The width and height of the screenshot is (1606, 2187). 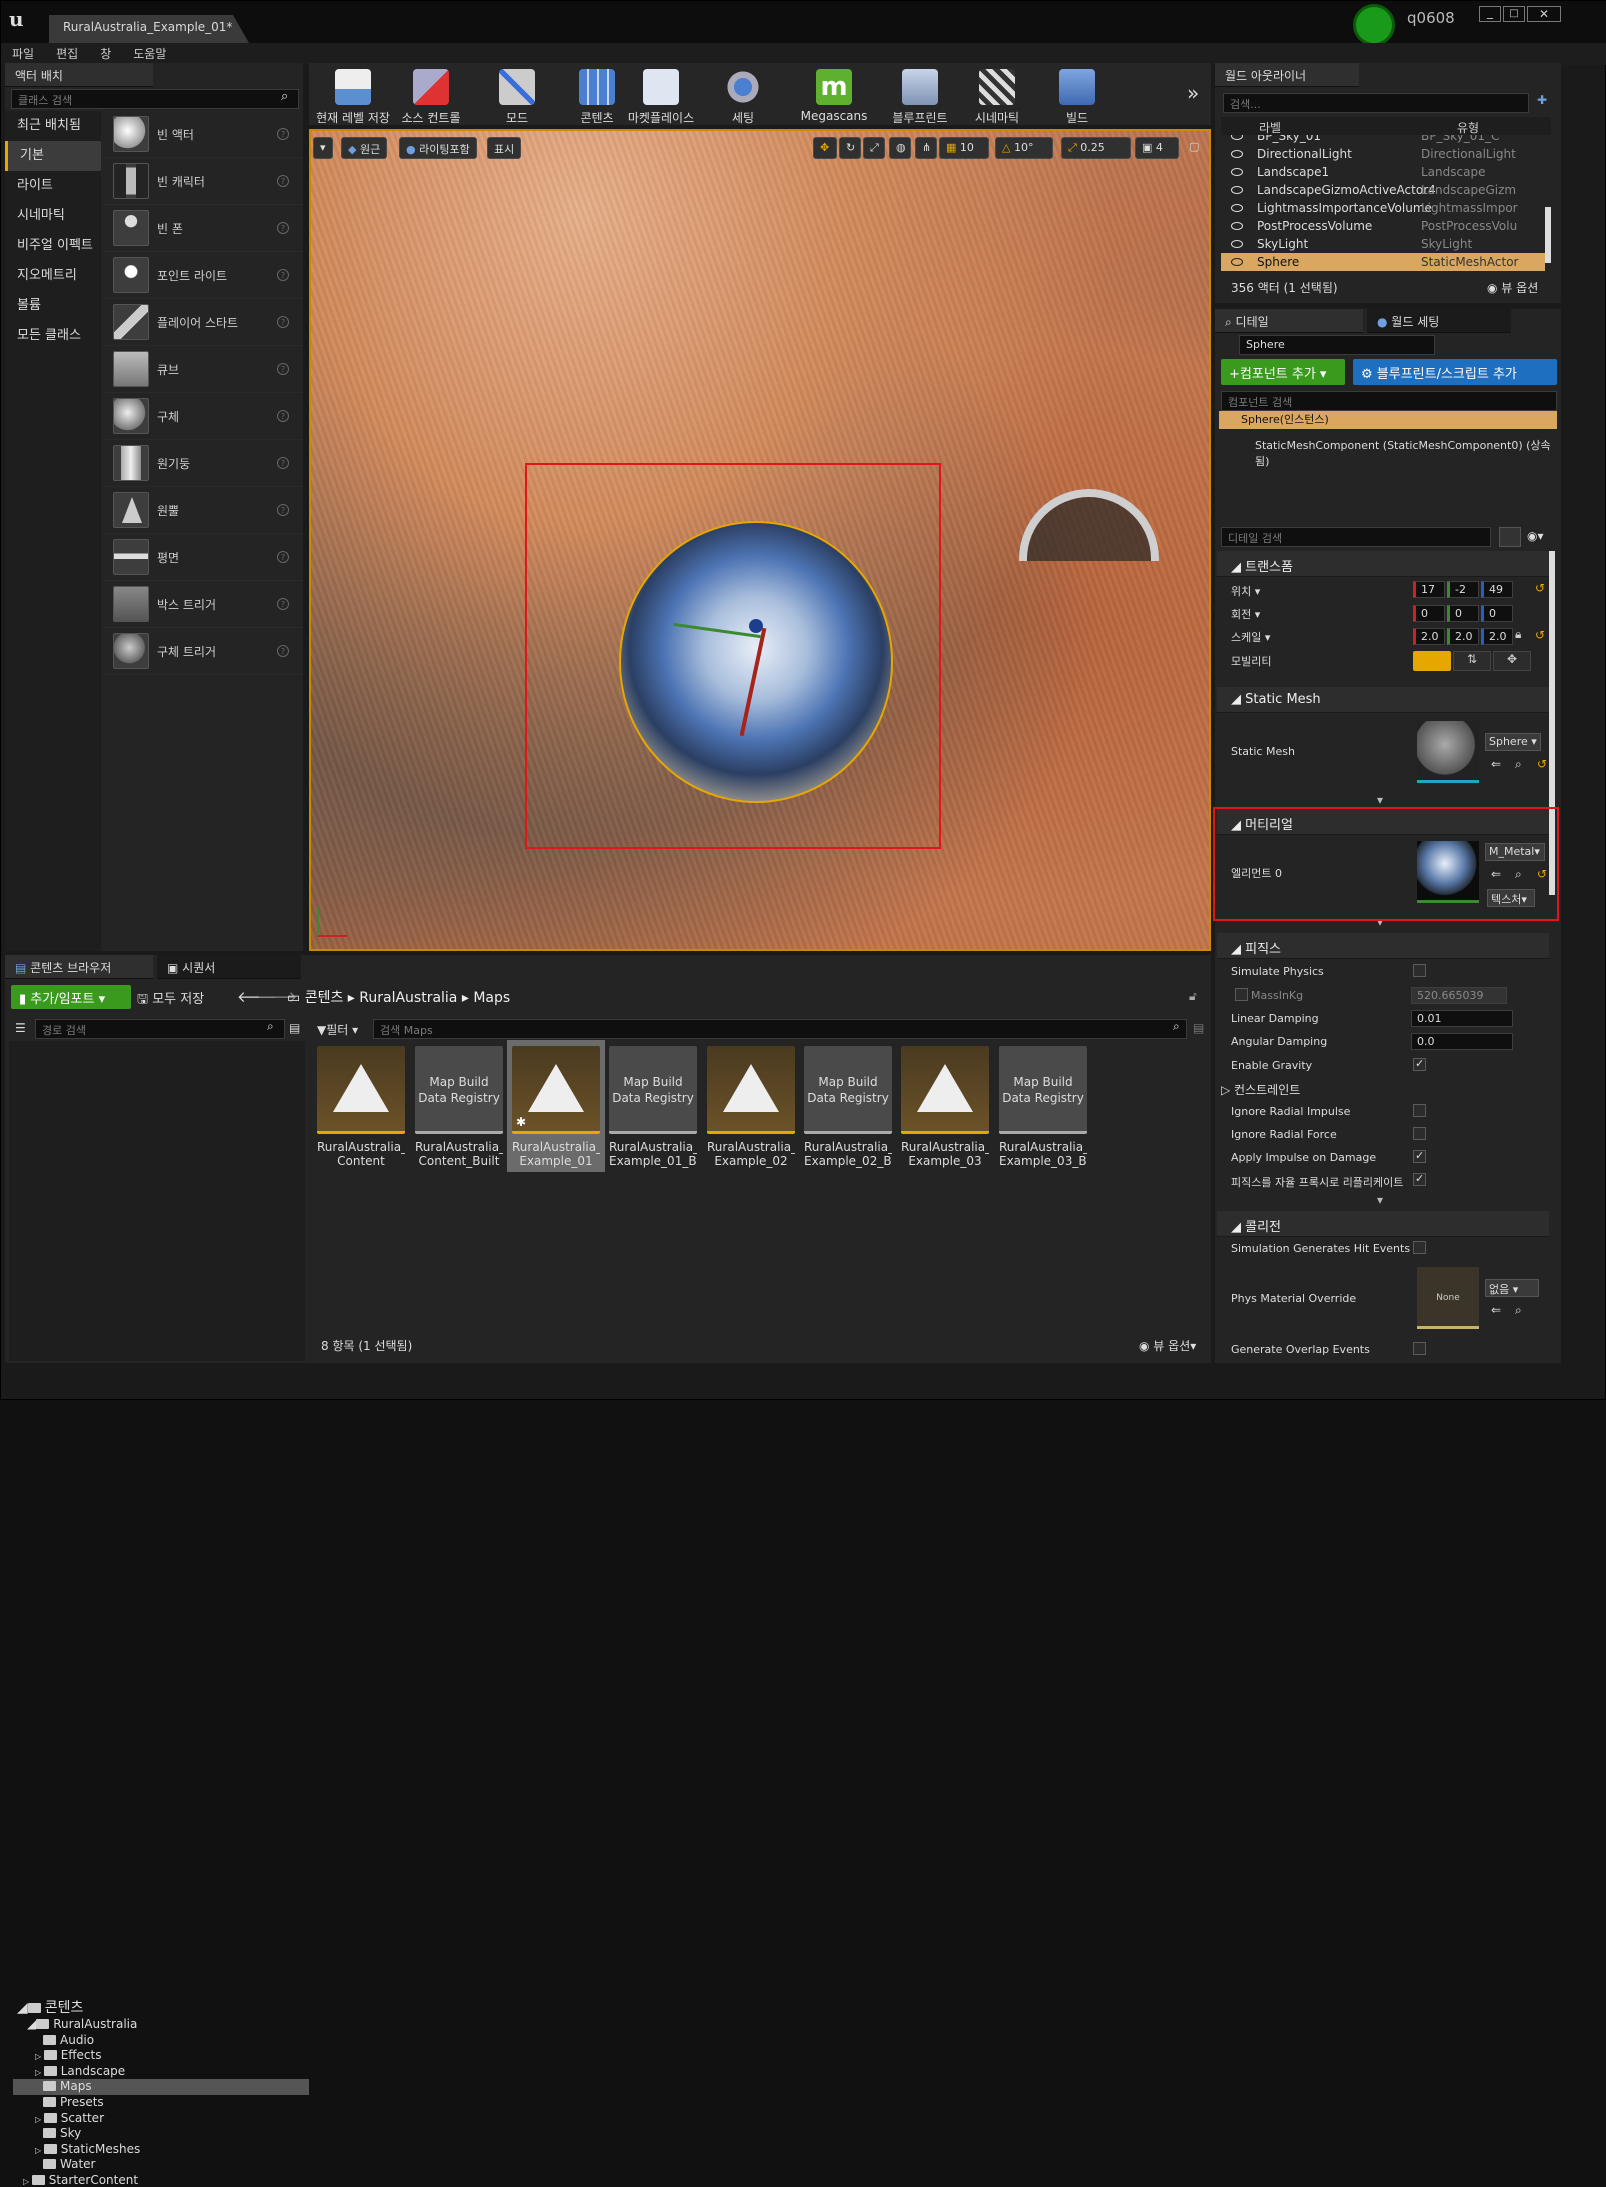 What do you see at coordinates (204, 322) in the screenshot?
I see `actor-item-player-start: 플레이어 스타트?` at bounding box center [204, 322].